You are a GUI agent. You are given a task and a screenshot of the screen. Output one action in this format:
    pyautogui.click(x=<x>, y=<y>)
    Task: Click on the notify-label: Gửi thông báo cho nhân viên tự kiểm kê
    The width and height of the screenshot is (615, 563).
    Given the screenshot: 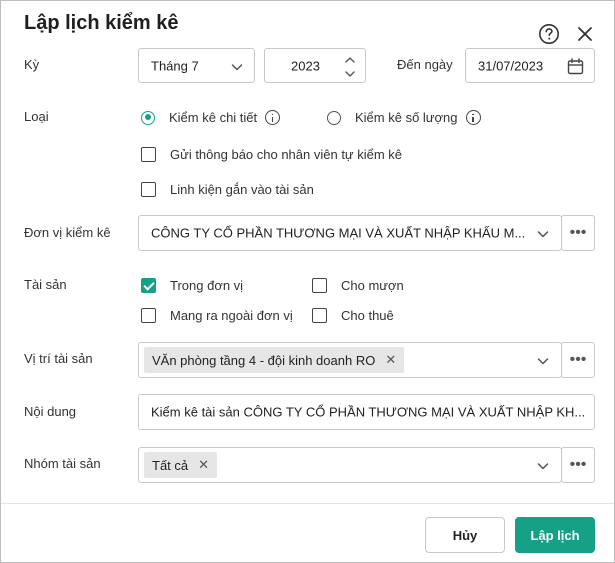 What is the action you would take?
    pyautogui.click(x=286, y=154)
    